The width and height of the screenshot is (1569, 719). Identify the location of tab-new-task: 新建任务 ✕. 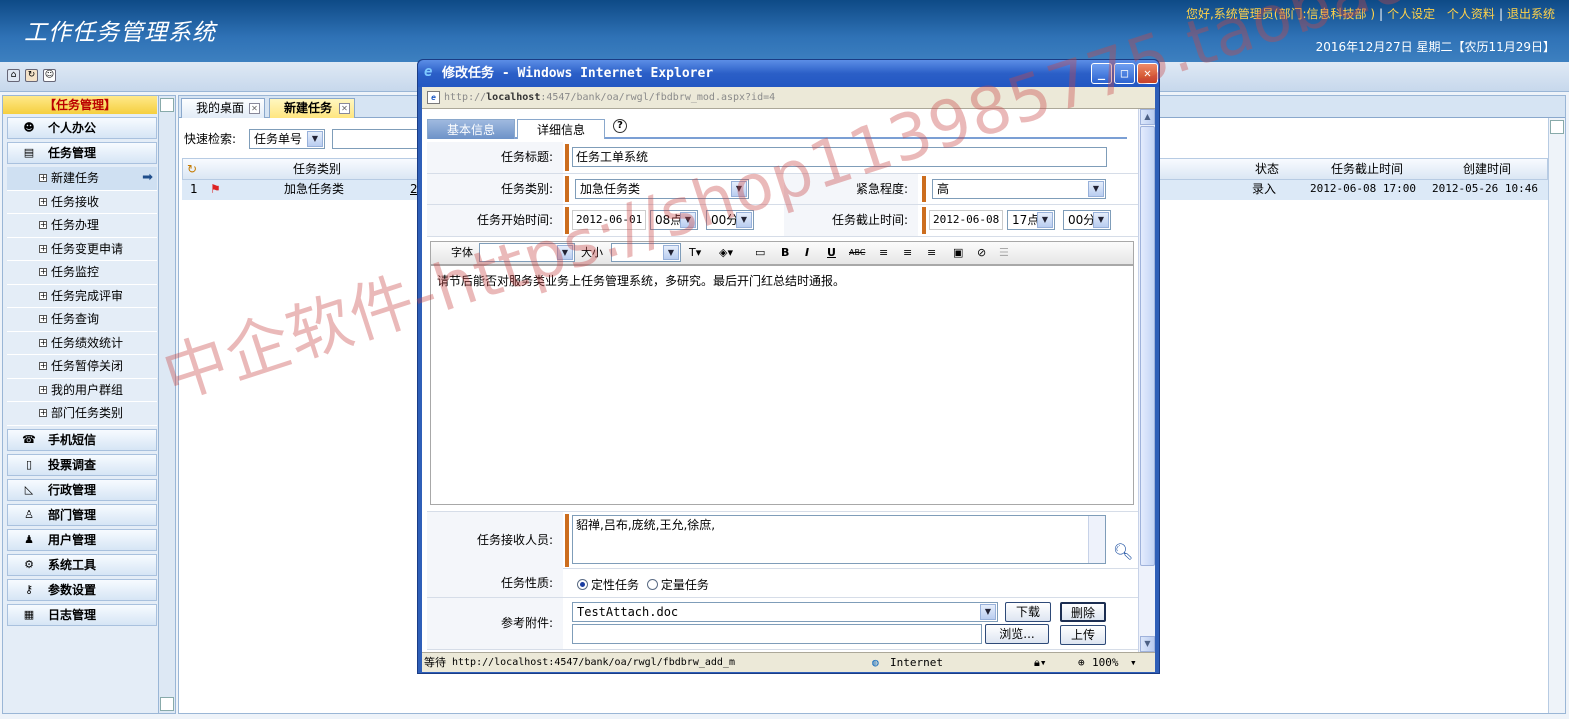
(312, 108).